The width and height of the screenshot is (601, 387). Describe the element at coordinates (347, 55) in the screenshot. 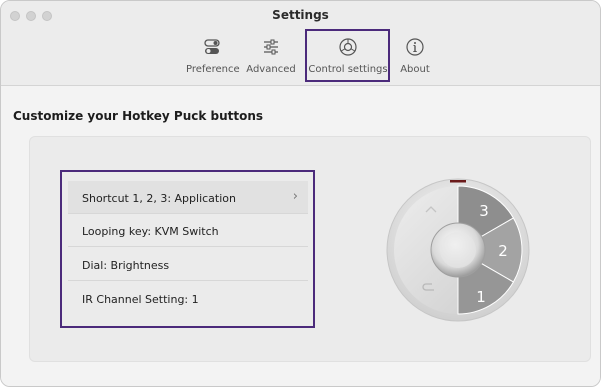

I see `tab-highlight-box` at that location.